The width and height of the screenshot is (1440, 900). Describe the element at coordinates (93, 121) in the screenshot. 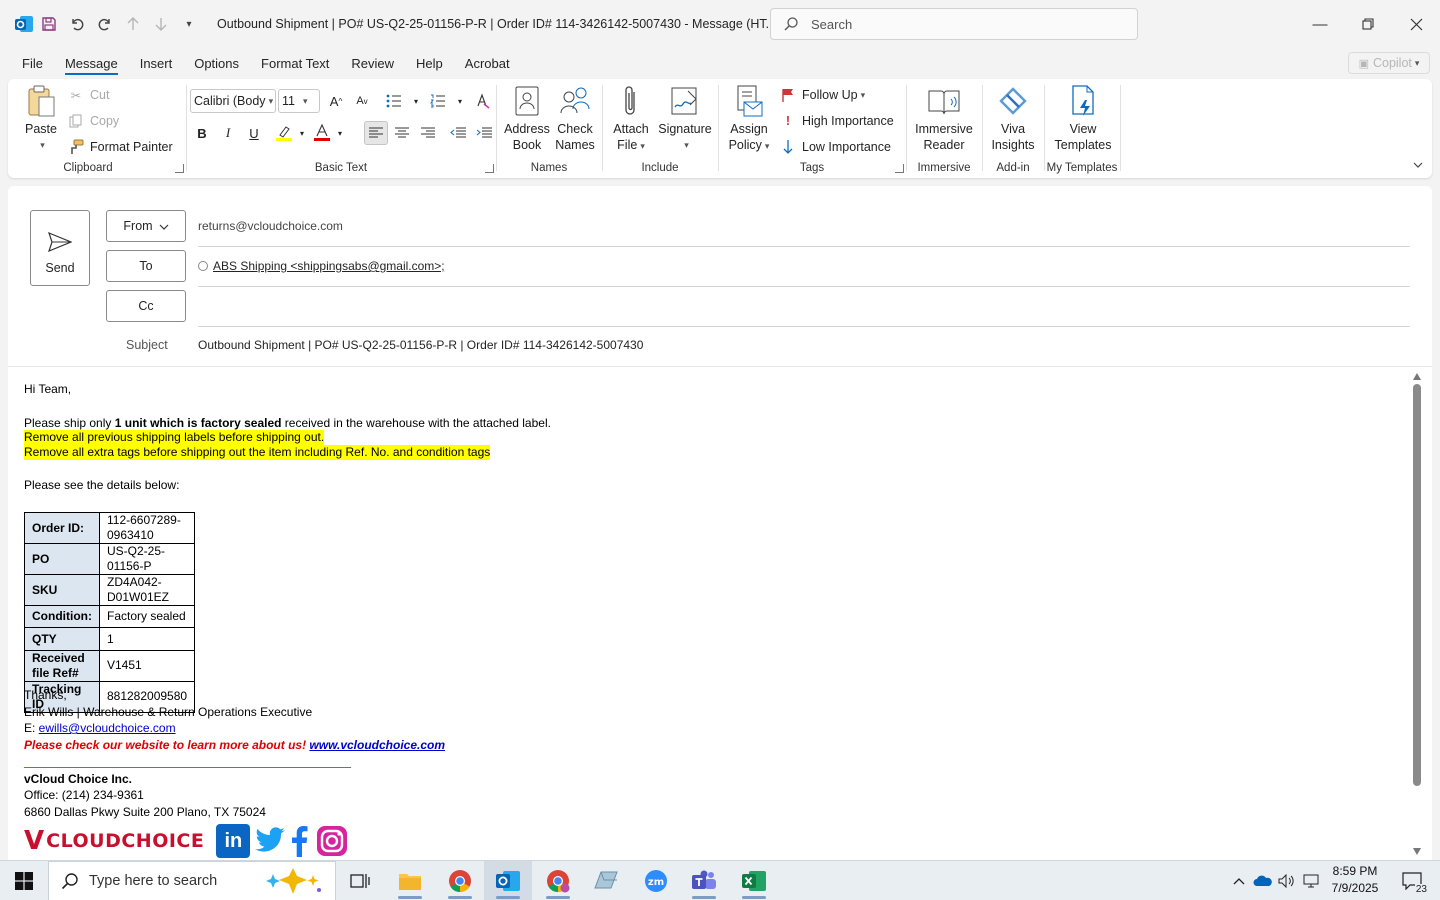

I see `copy-button: Copy` at that location.